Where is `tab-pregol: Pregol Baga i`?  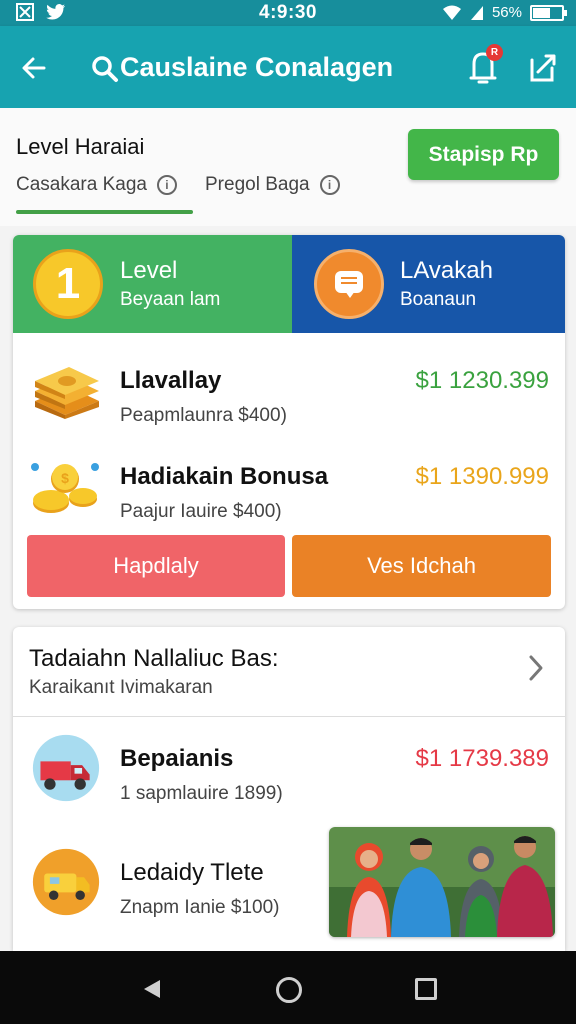 tab-pregol: Pregol Baga i is located at coordinates (272, 185).